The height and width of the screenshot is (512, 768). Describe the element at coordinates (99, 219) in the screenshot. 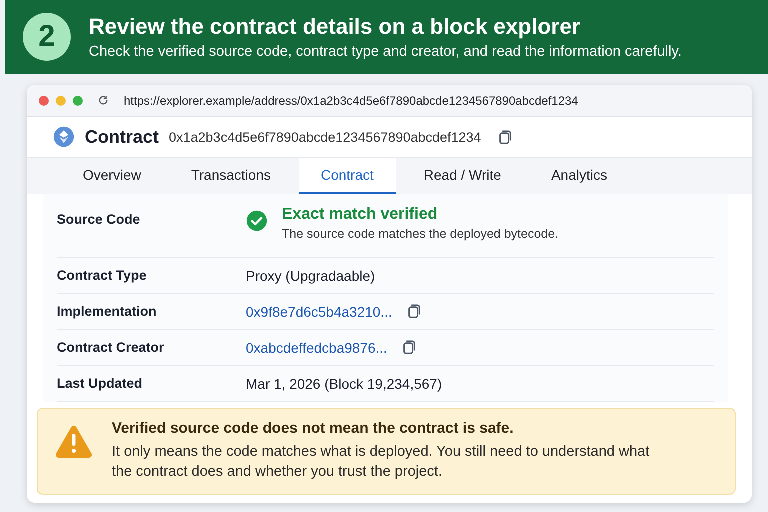

I see `field-label: Source Code` at that location.